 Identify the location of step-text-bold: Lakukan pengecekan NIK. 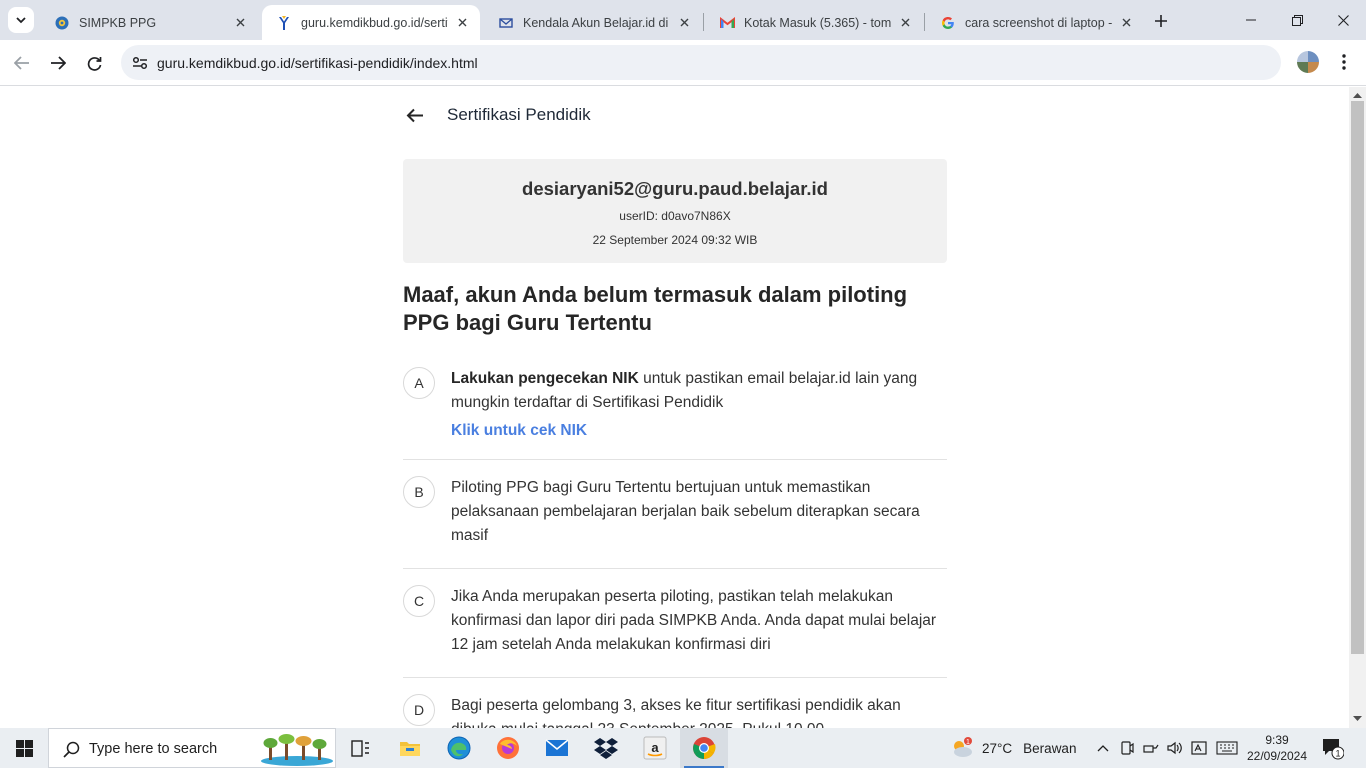
(545, 378).